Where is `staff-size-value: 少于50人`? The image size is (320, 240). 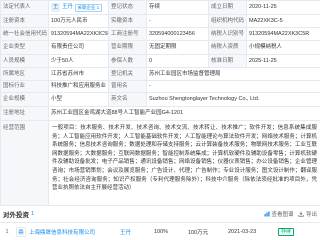 staff-size-value: 少于50人 is located at coordinates (78, 61).